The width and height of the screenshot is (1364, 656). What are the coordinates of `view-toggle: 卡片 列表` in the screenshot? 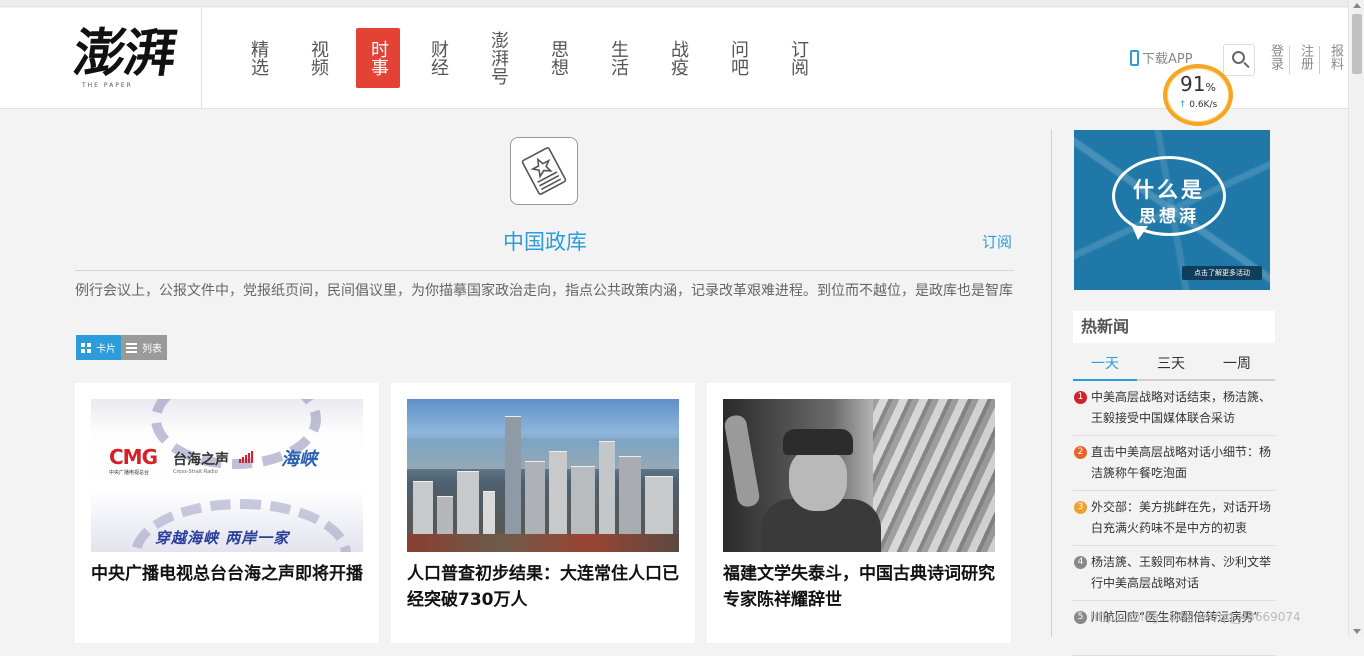 It's located at (121, 347).